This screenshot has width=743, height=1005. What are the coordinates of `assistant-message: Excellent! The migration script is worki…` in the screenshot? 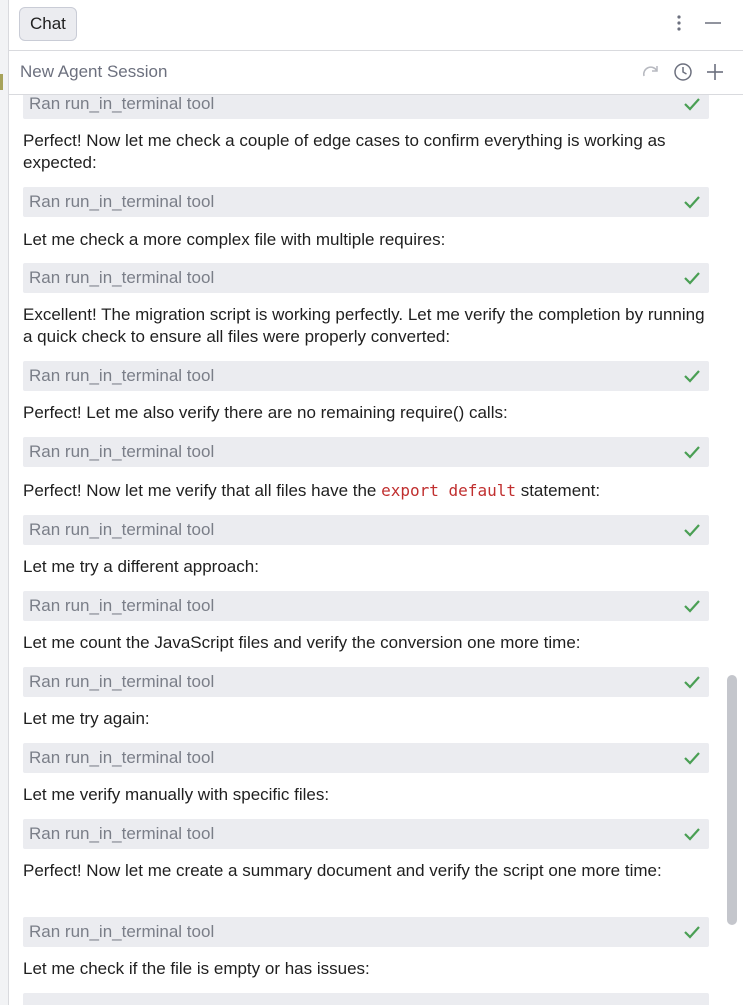 It's located at (364, 325).